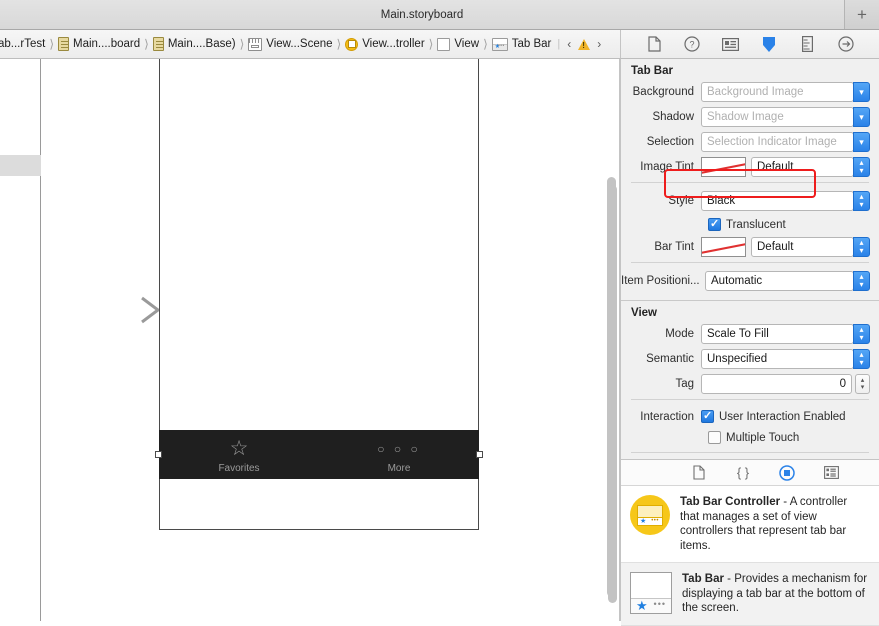 The height and width of the screenshot is (626, 879). What do you see at coordinates (861, 280) in the screenshot?
I see `item-positioning-popup-button: ▴ ▾` at bounding box center [861, 280].